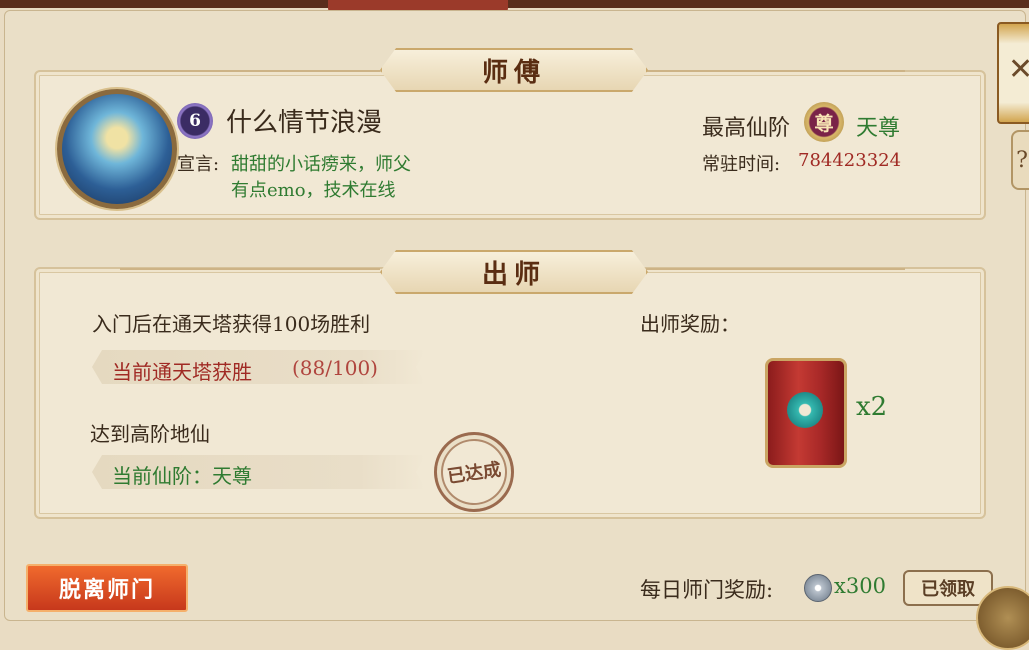 The width and height of the screenshot is (1029, 650). What do you see at coordinates (746, 128) in the screenshot?
I see `highest-rank-label: 最高仙阶` at bounding box center [746, 128].